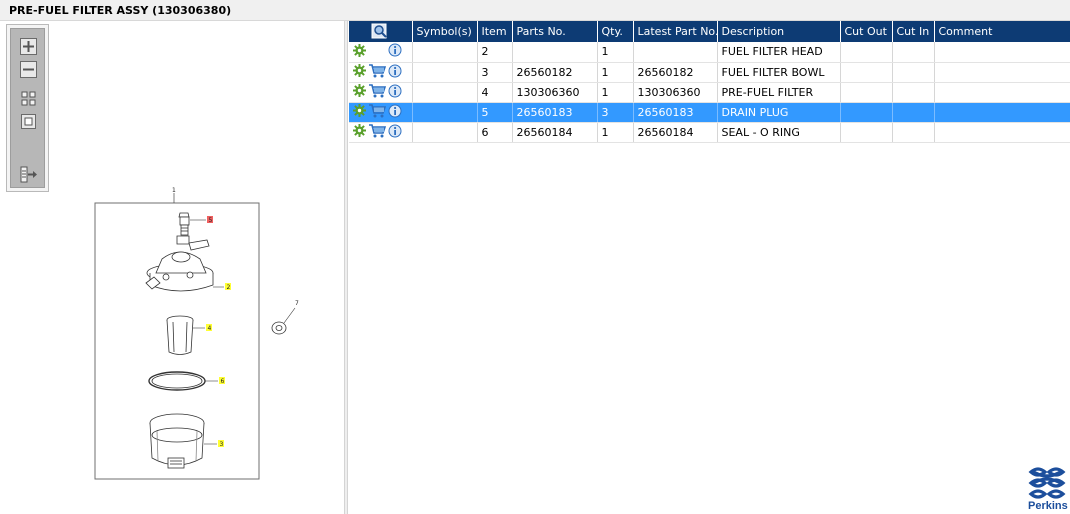  I want to click on table-row: 3 26560182 1 26560182 FUEL FILTER BOWL, so click(709, 72).